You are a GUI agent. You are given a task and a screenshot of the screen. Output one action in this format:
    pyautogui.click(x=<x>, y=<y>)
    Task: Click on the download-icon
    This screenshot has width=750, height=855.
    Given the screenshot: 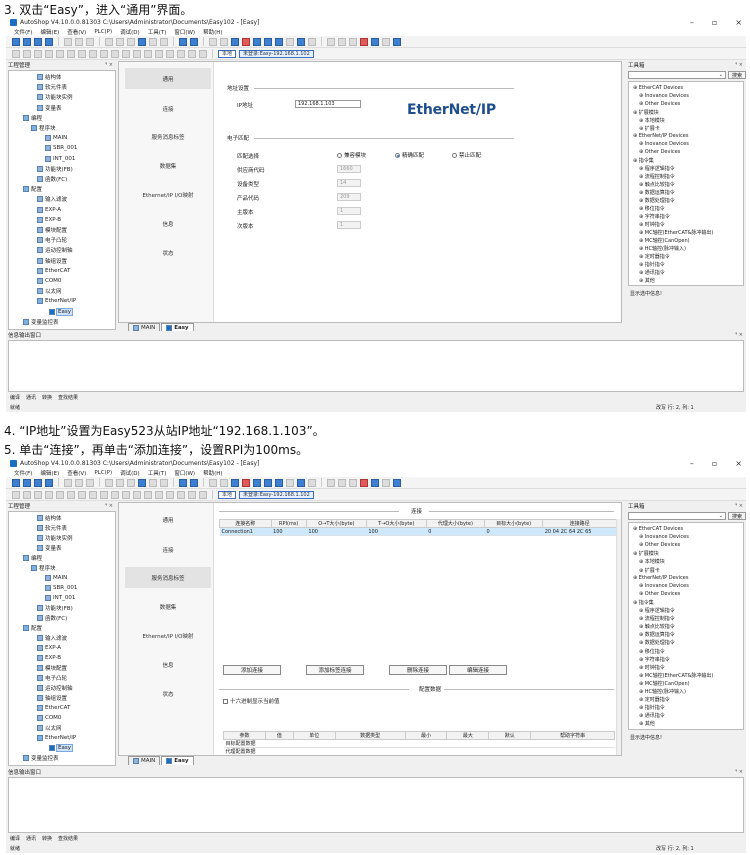 What is the action you would take?
    pyautogui.click(x=257, y=41)
    